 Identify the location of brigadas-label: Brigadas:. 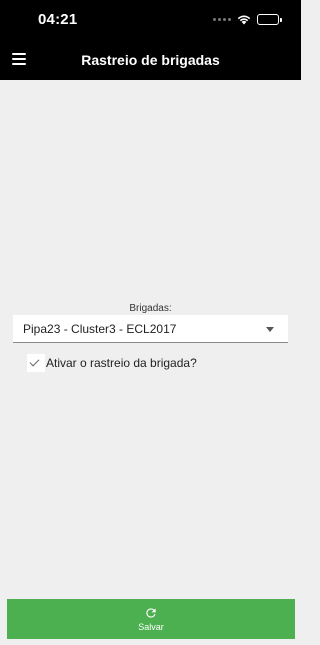
(150, 308).